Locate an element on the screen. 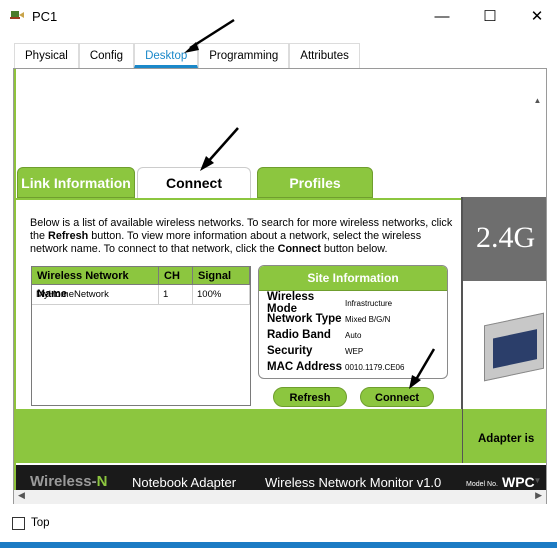  product-brand: Wireless-N is located at coordinates (69, 481).